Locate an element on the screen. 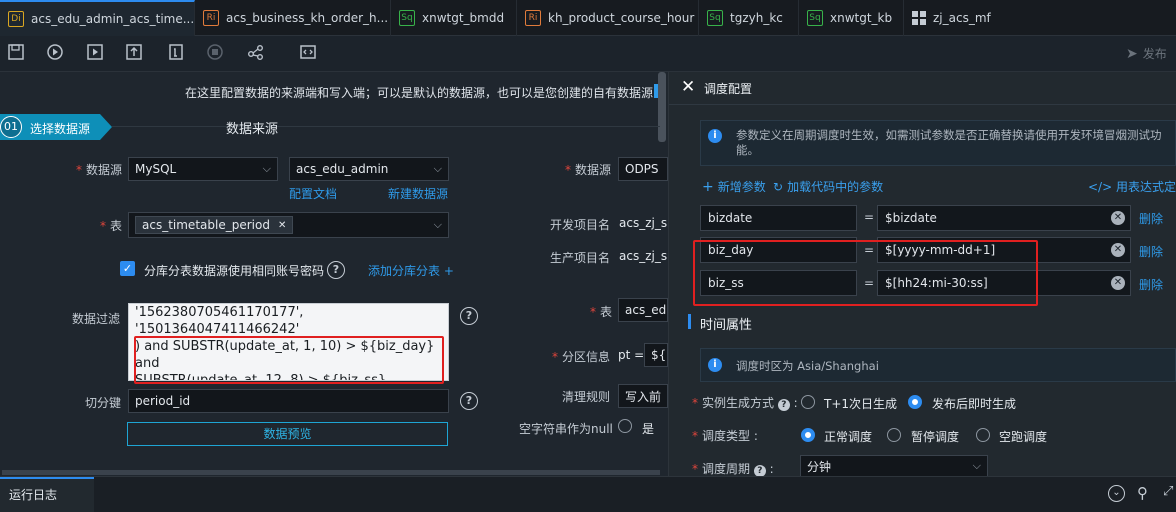 This screenshot has width=1176, height=512. datasource-name-select: acs_edu_admin ⌵ is located at coordinates (369, 169).